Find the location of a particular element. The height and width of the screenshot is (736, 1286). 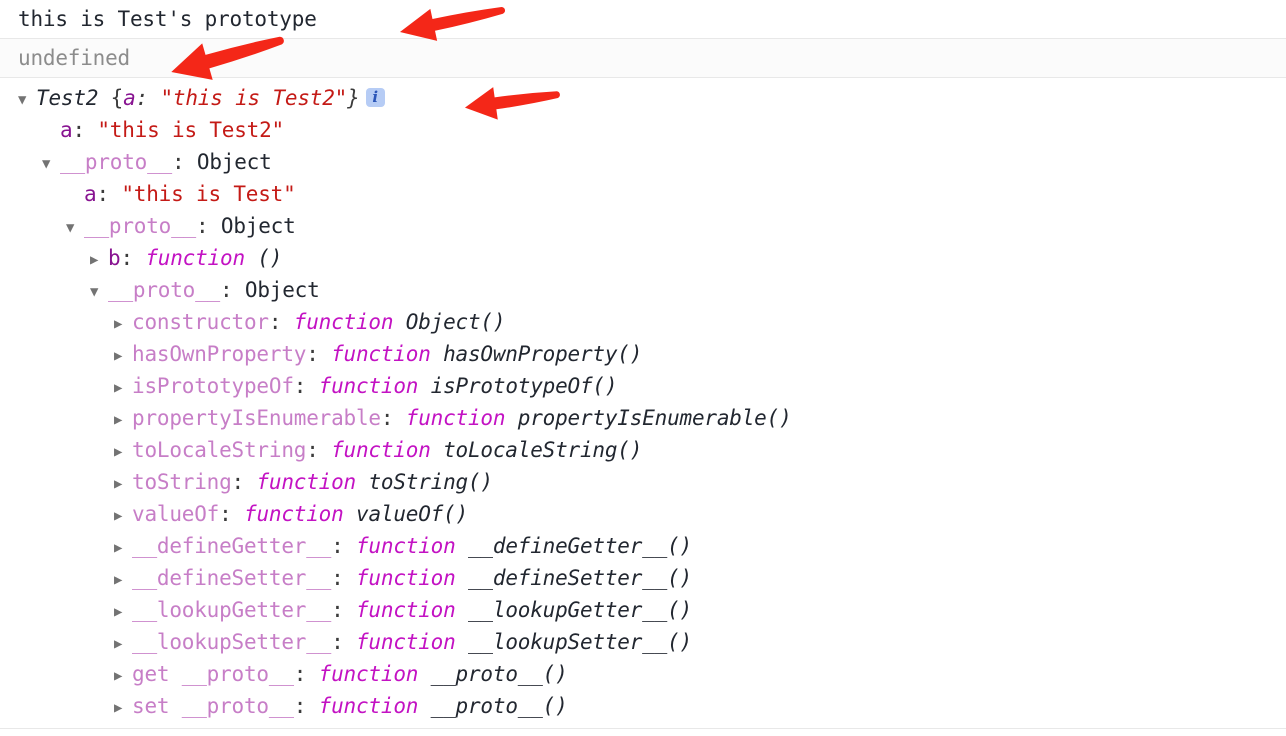

function-signature: toLocaleString() is located at coordinates (543, 450).